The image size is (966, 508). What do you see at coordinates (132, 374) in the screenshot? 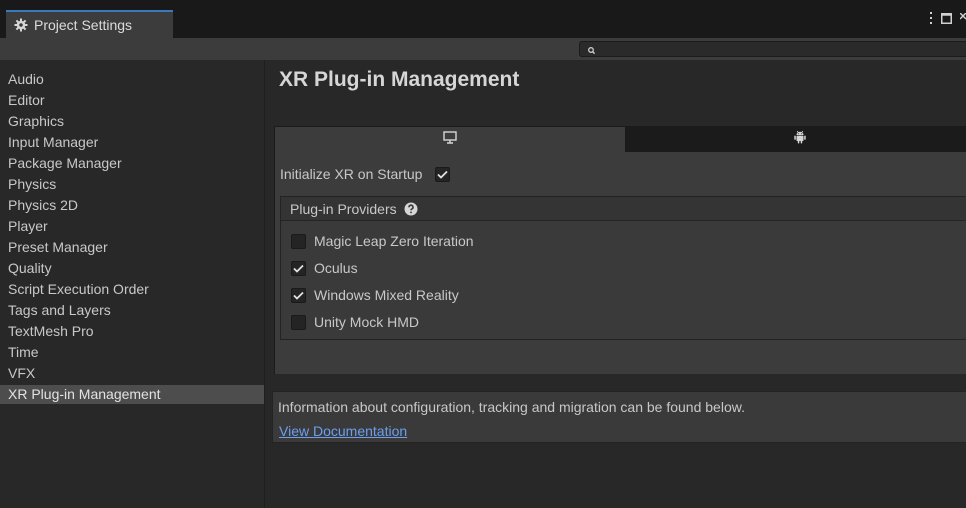
I see `sidebar-item-vfx: VFX` at bounding box center [132, 374].